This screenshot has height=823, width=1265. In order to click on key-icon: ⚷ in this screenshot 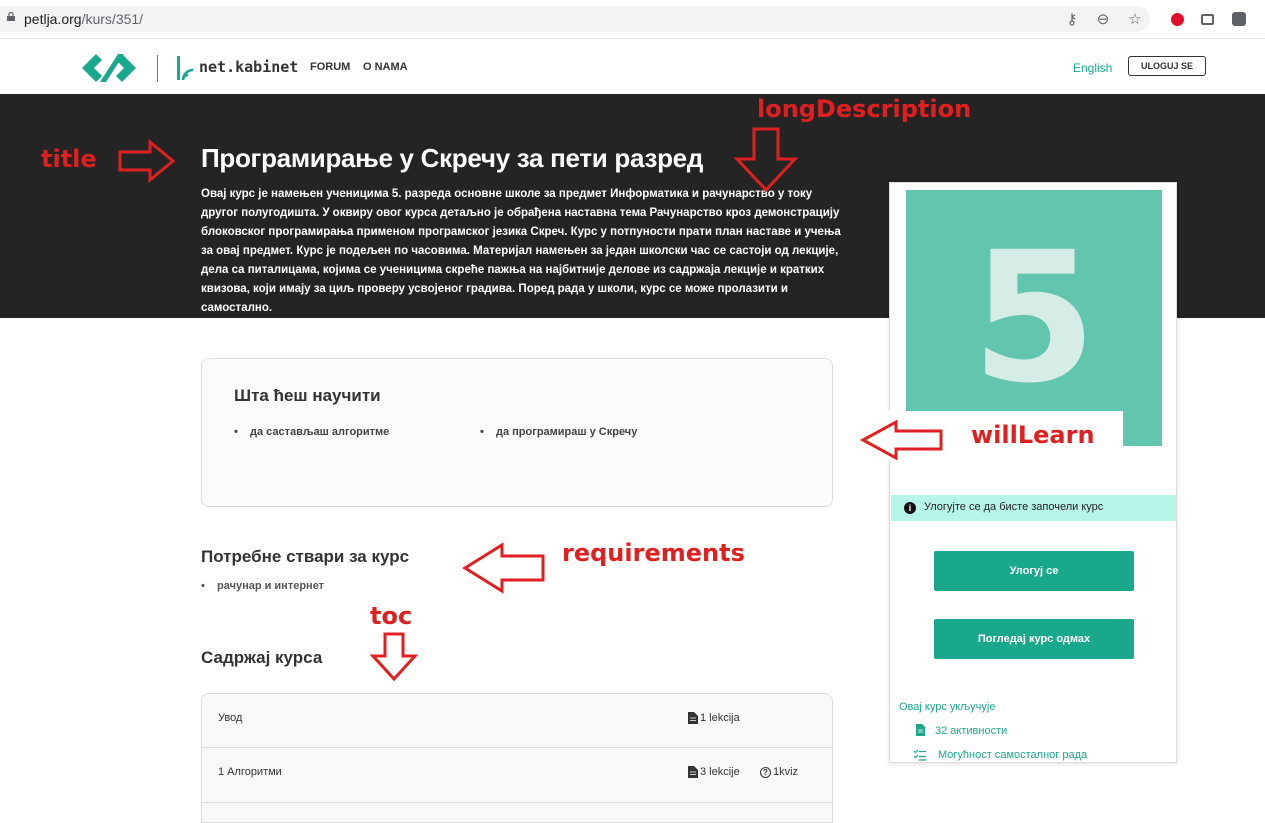, I will do `click(1072, 19)`.